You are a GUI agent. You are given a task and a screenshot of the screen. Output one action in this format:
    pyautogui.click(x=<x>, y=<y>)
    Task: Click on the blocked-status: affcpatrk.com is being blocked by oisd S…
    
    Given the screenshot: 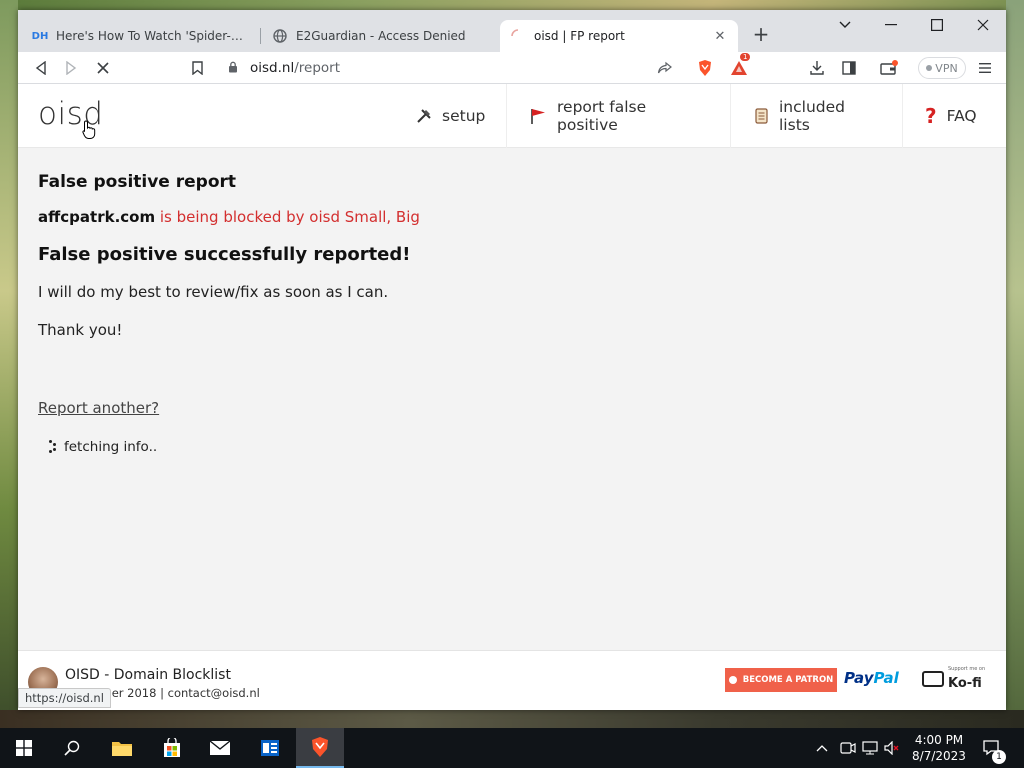 What is the action you would take?
    pyautogui.click(x=512, y=217)
    